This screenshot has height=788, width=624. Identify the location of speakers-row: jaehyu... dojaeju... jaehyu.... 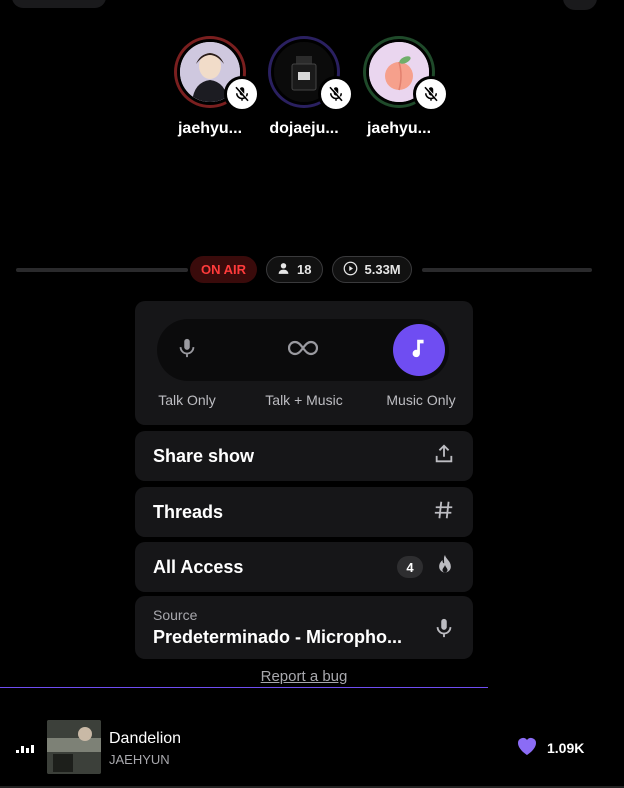
(312, 91).